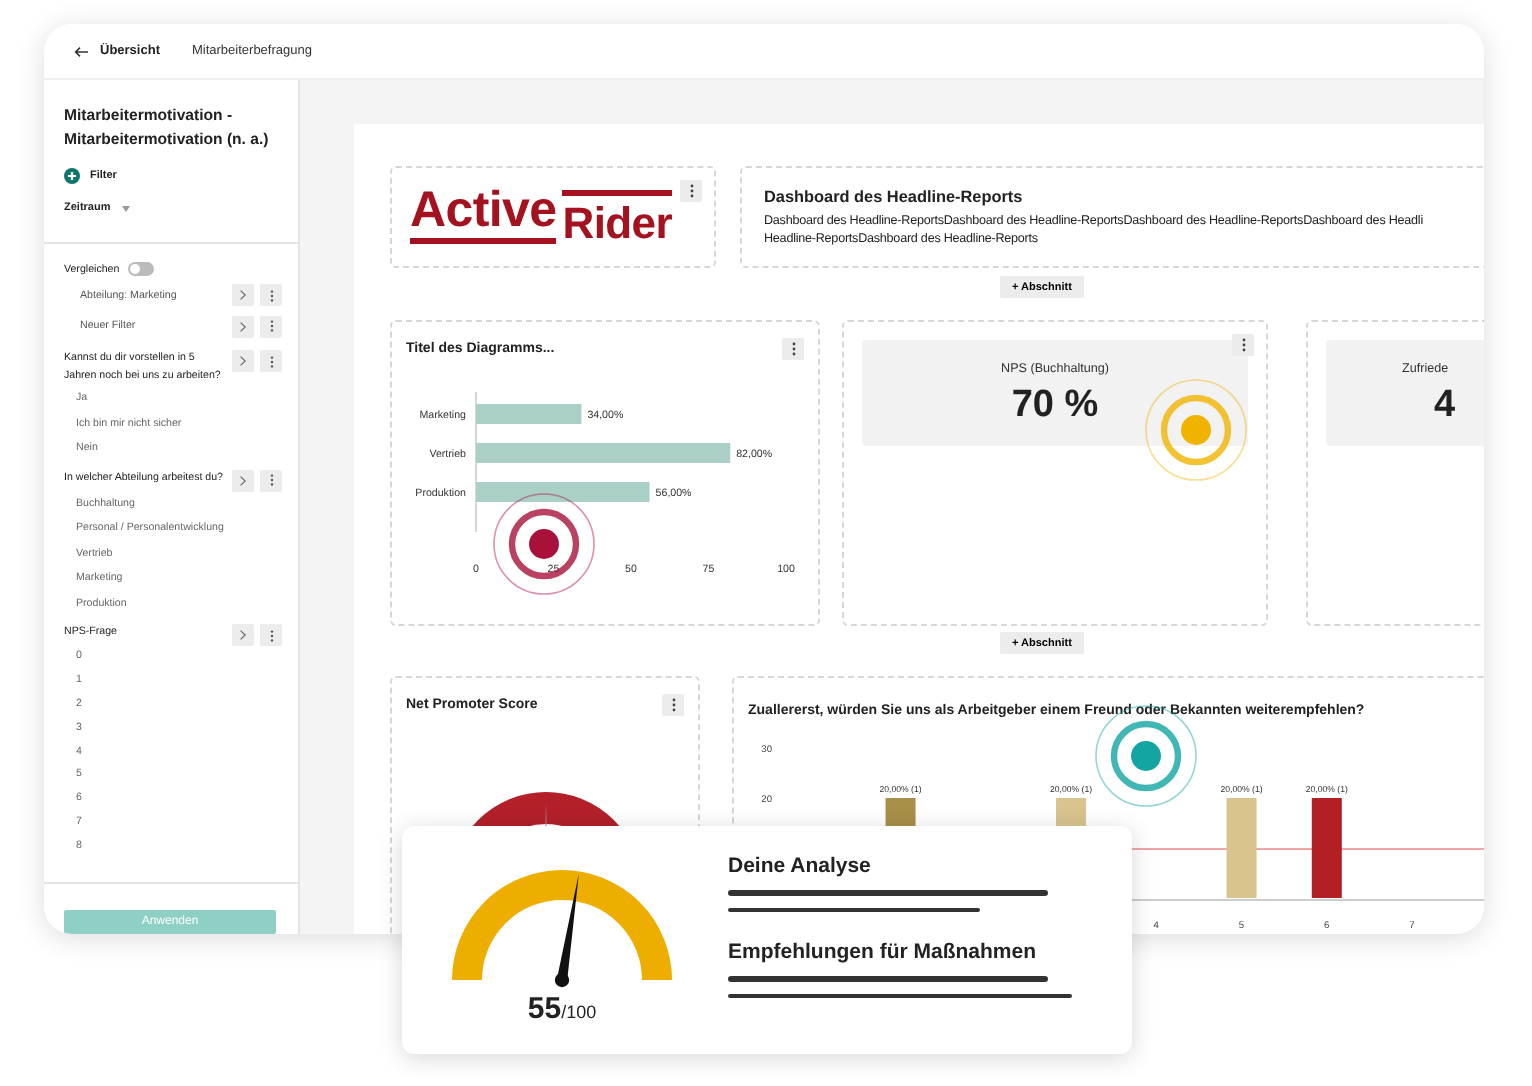 The image size is (1532, 1086). I want to click on kpi-value: 70 %, so click(1055, 406).